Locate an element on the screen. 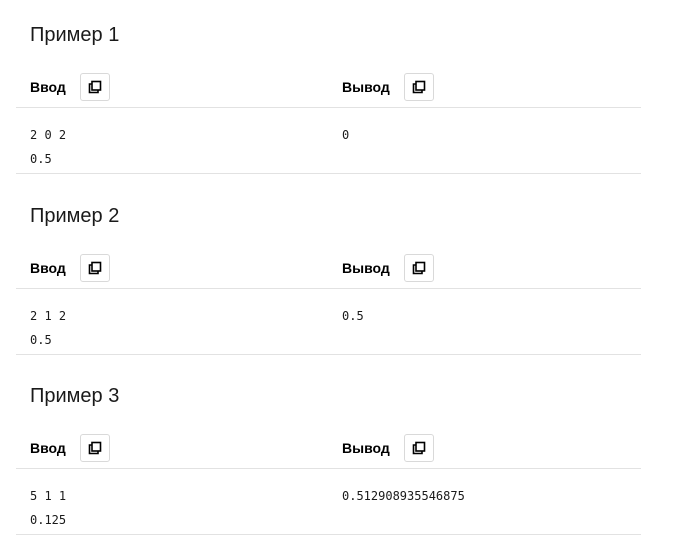 The image size is (675, 553). output-block: 0.5 is located at coordinates (353, 316).